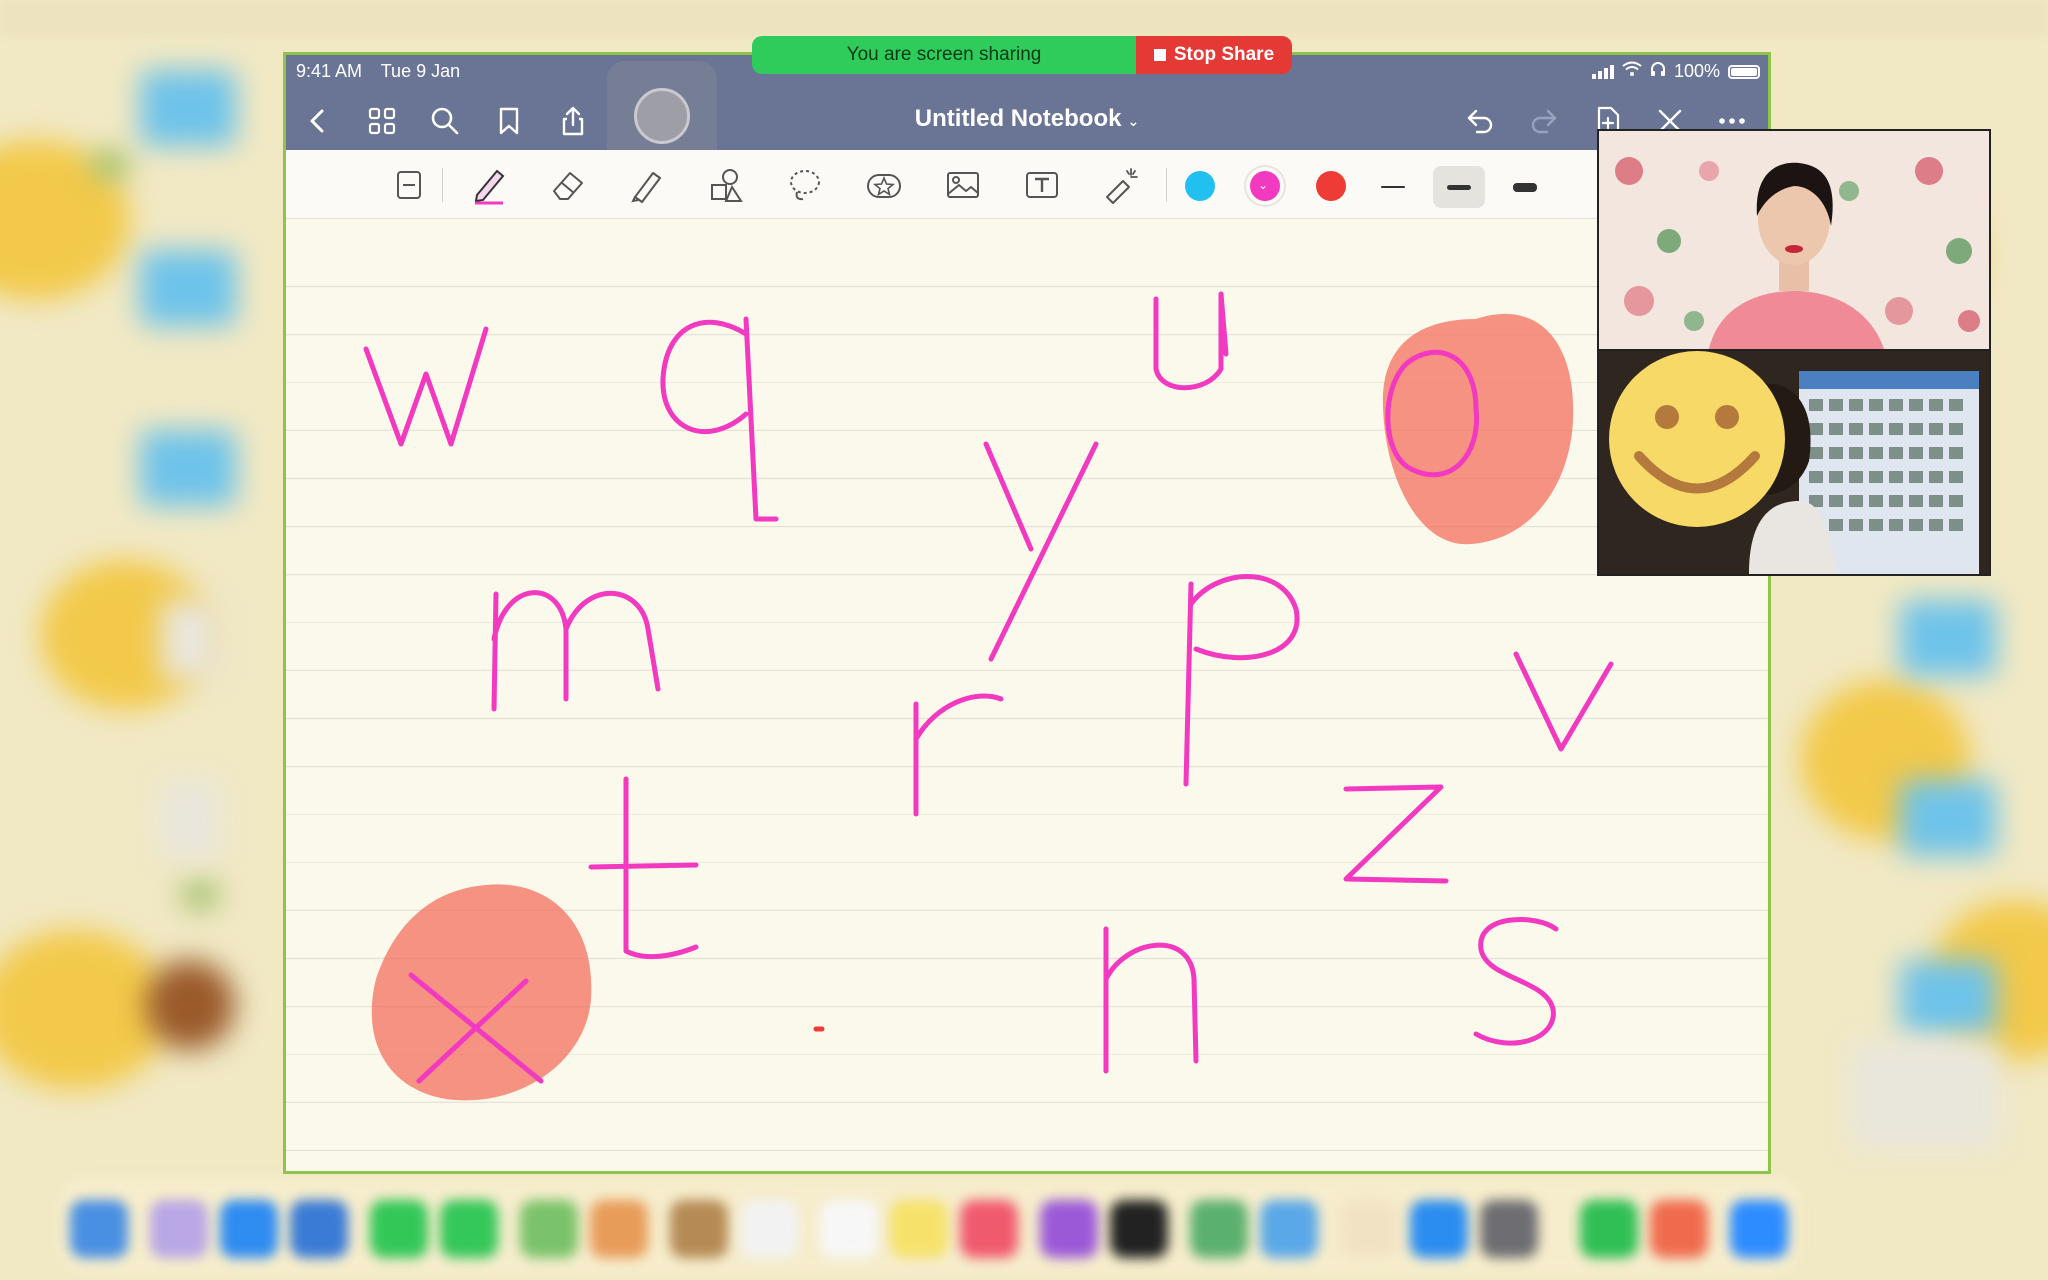 This screenshot has height=1280, width=2048. I want to click on status-time: 9:41 AM, so click(329, 71).